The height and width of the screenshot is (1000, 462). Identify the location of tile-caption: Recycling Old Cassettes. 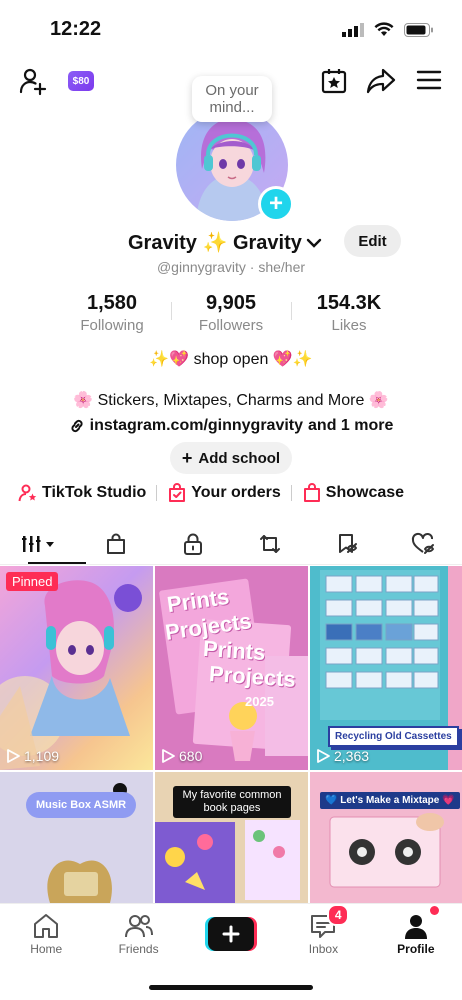
(393, 736).